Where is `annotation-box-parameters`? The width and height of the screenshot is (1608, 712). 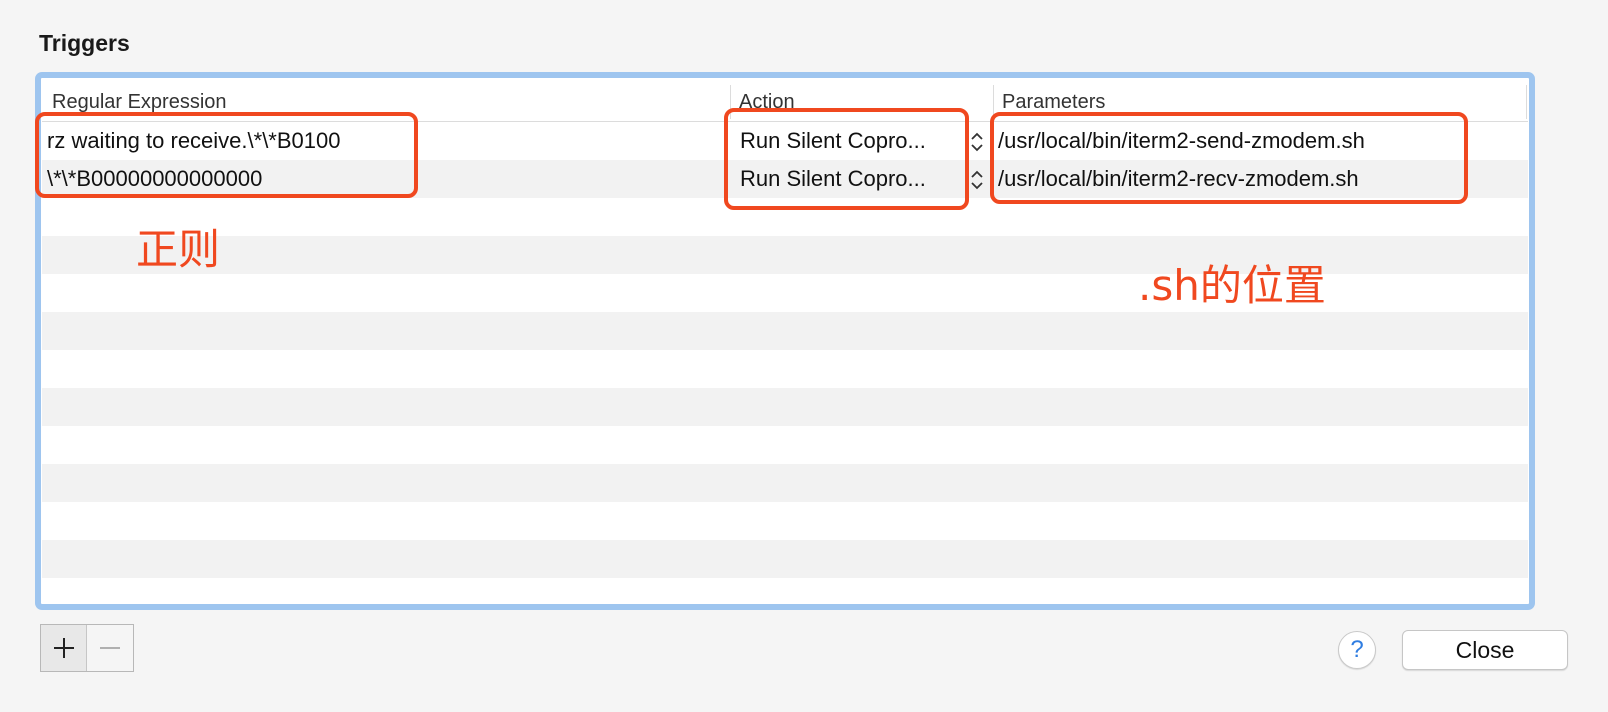
annotation-box-parameters is located at coordinates (1229, 158).